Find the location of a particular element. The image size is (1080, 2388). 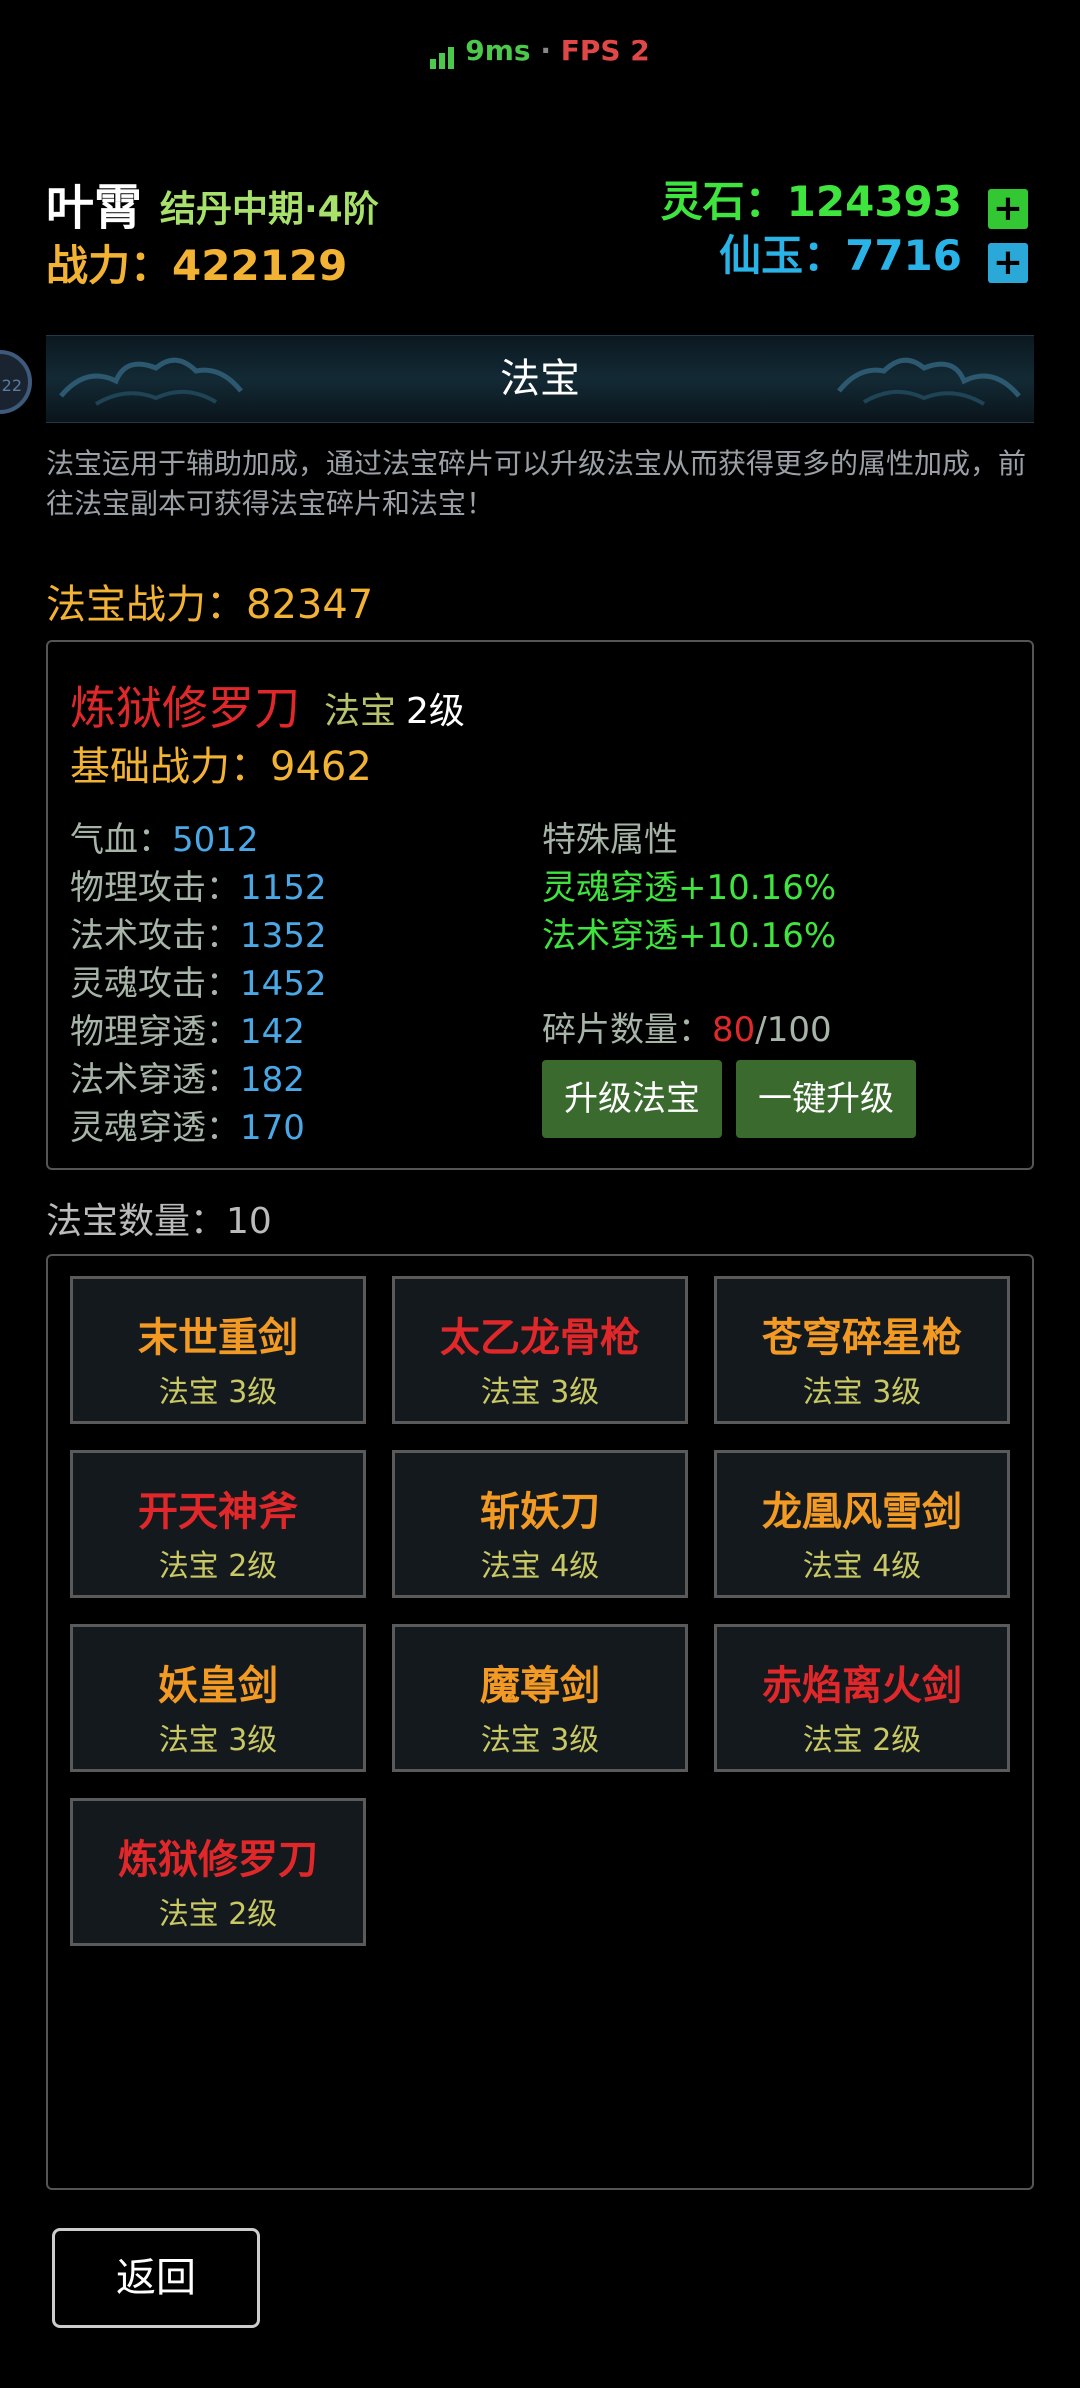

fabao-item: 妖皇剑法宝 3级 is located at coordinates (218, 1698).